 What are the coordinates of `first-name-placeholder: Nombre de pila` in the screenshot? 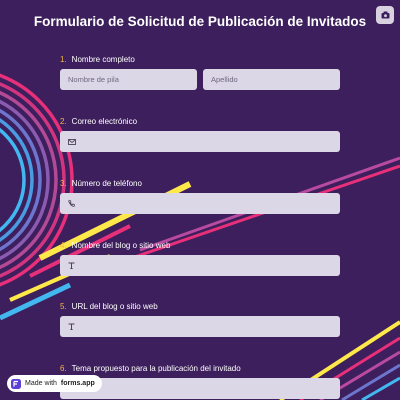 It's located at (93, 79).